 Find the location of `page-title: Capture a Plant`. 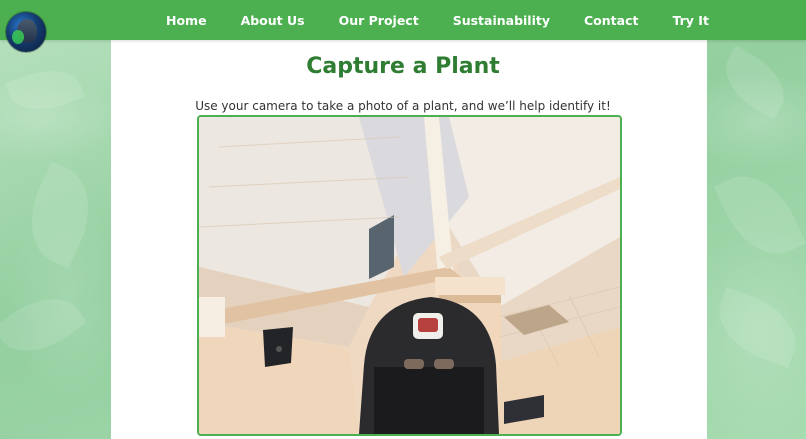

page-title: Capture a Plant is located at coordinates (403, 66).